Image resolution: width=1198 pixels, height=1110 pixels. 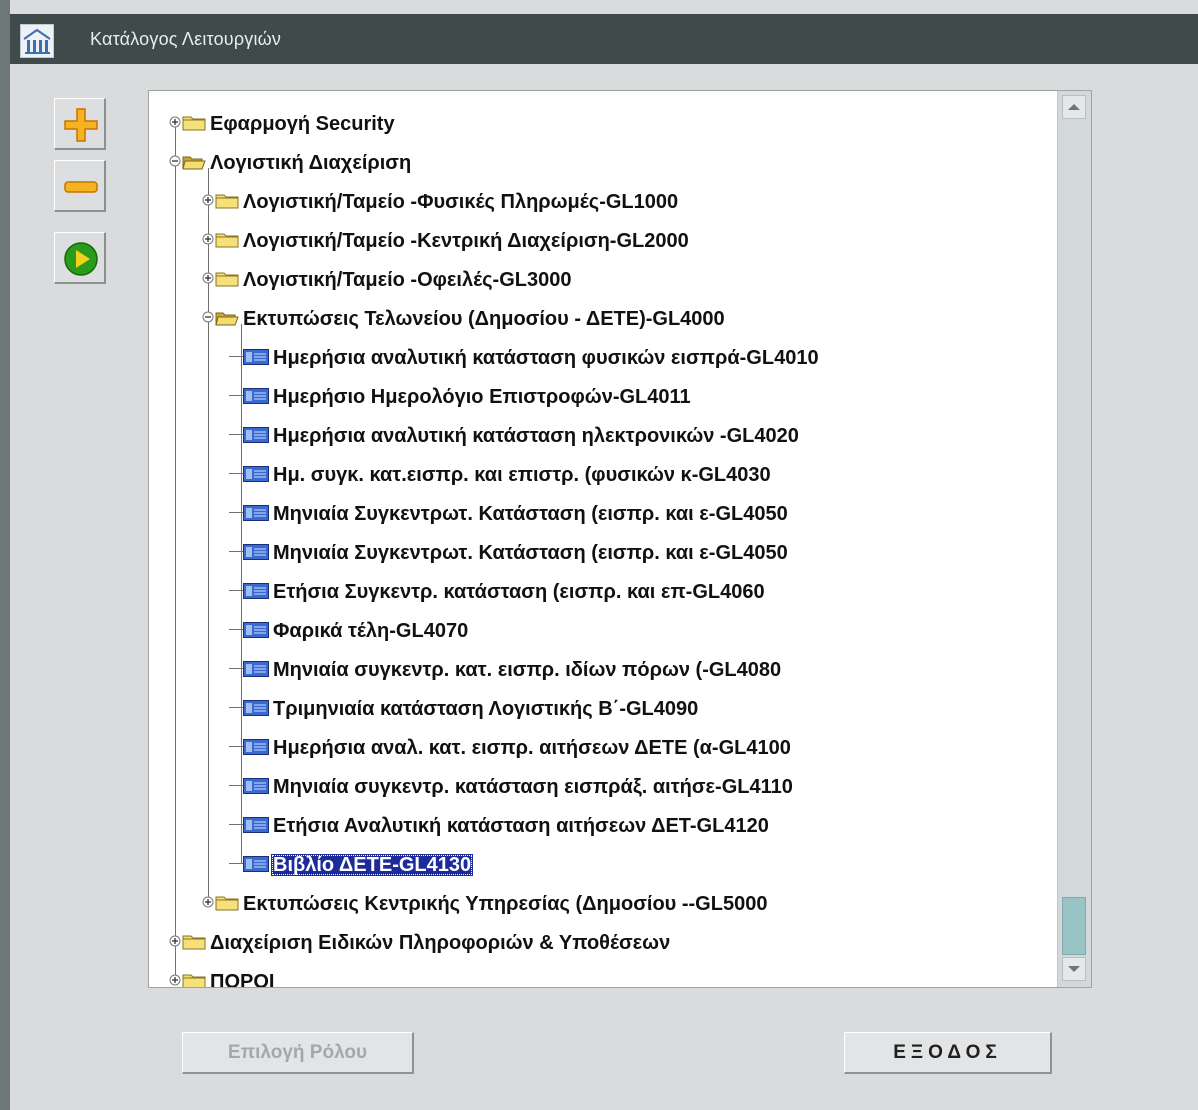 What do you see at coordinates (1074, 926) in the screenshot?
I see `scrollbar-thumb` at bounding box center [1074, 926].